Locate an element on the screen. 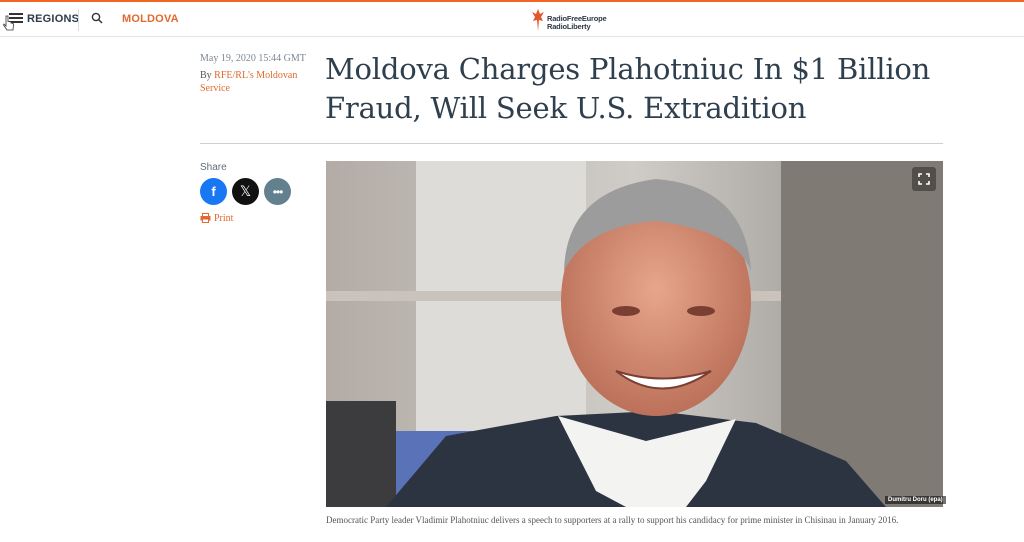 This screenshot has width=1024, height=542. byline-prefix: By is located at coordinates (206, 75).